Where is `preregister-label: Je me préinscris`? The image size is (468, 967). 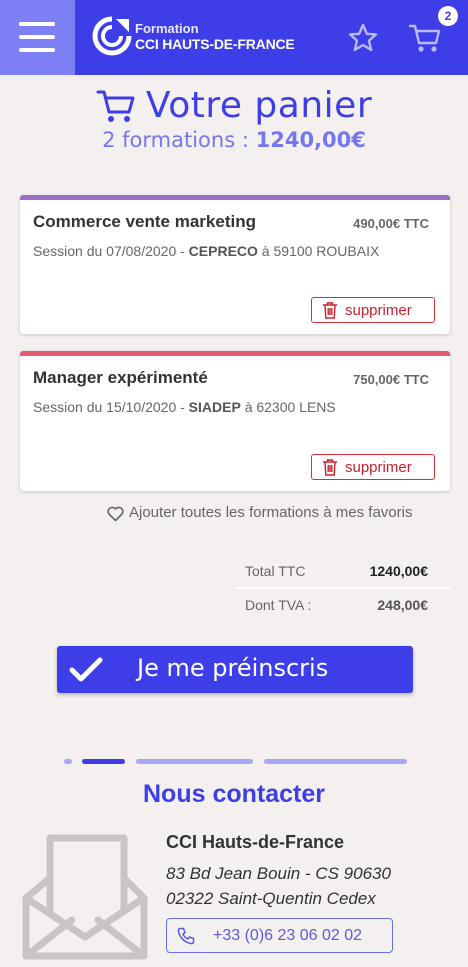 preregister-label: Je me préinscris is located at coordinates (233, 668).